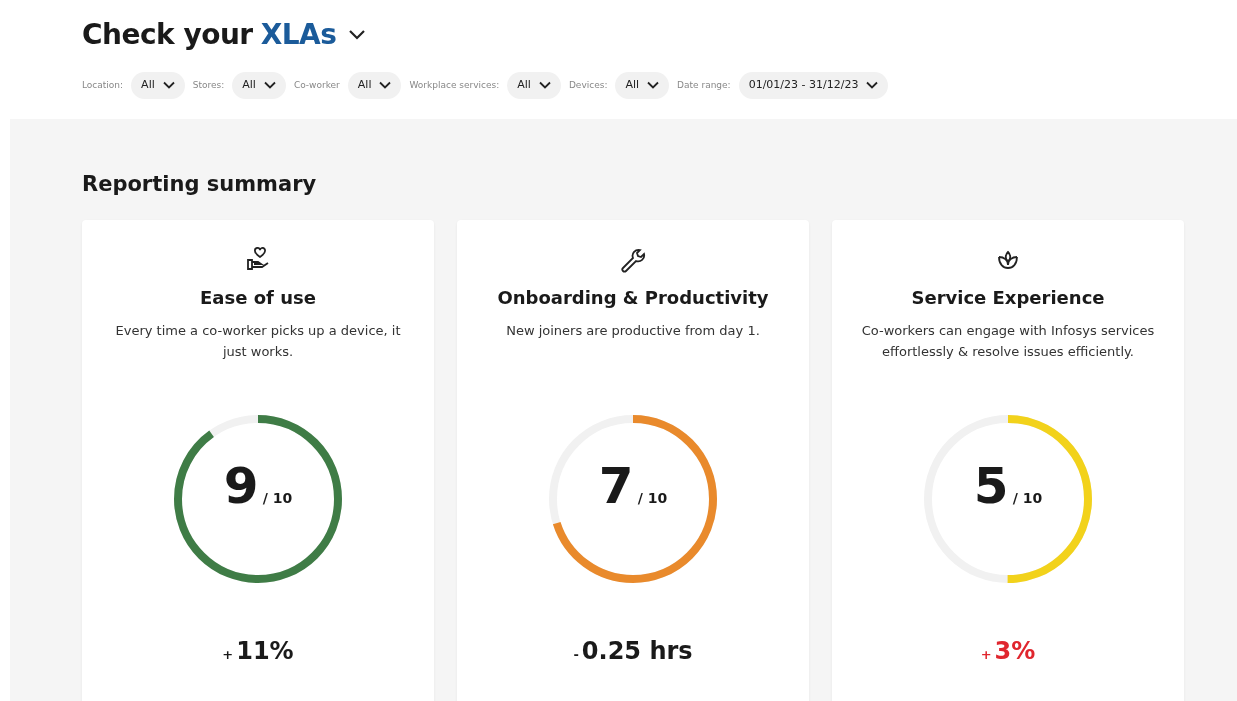 The height and width of the screenshot is (701, 1237). What do you see at coordinates (588, 85) in the screenshot?
I see `filter-label: Devices:` at bounding box center [588, 85].